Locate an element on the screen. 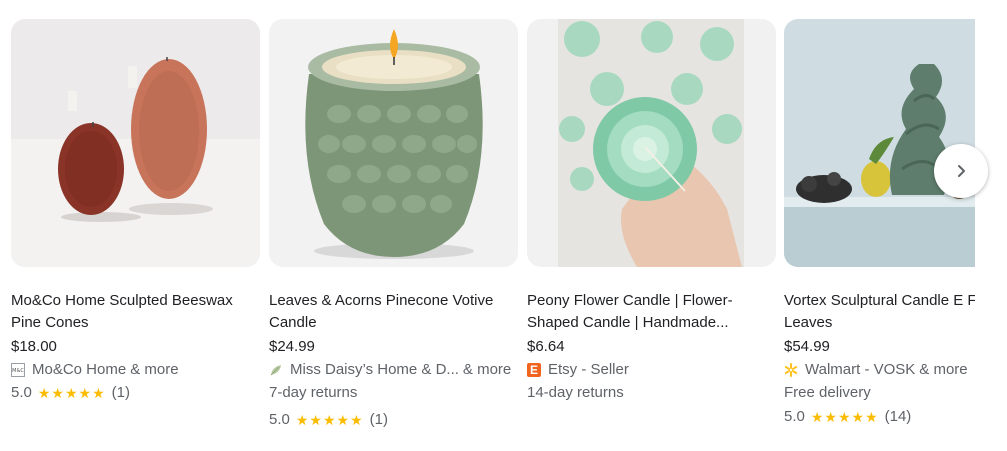 The width and height of the screenshot is (1007, 451). seller-row: Miss Daisy’s Home & D... & more is located at coordinates (393, 370).